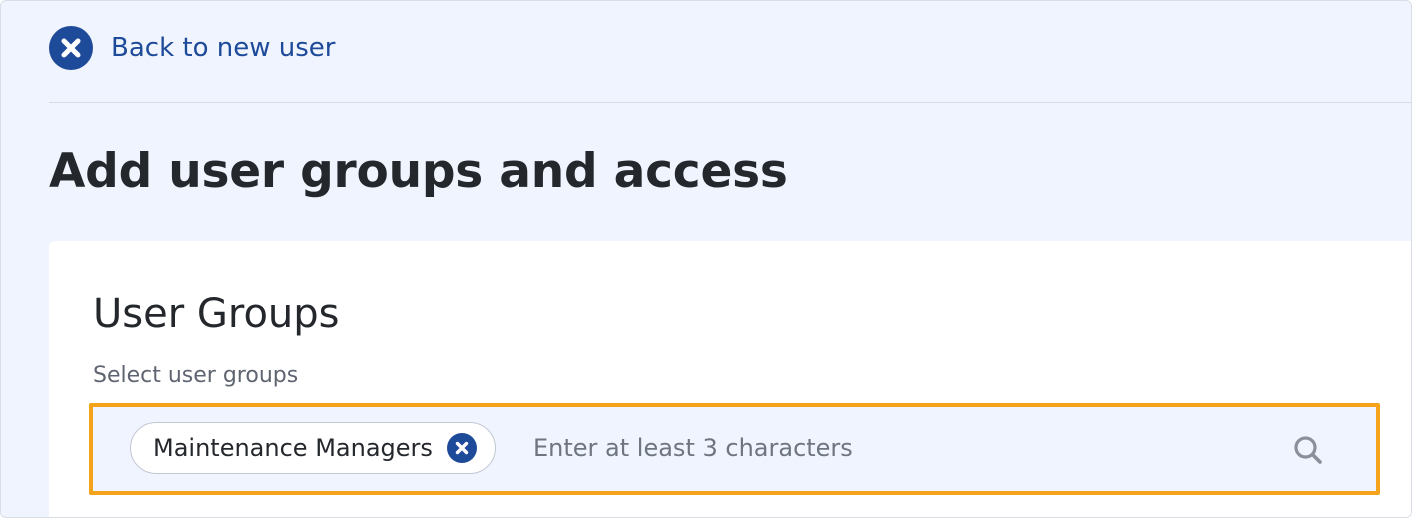 The width and height of the screenshot is (1412, 518). What do you see at coordinates (730, 102) in the screenshot?
I see `header-divider` at bounding box center [730, 102].